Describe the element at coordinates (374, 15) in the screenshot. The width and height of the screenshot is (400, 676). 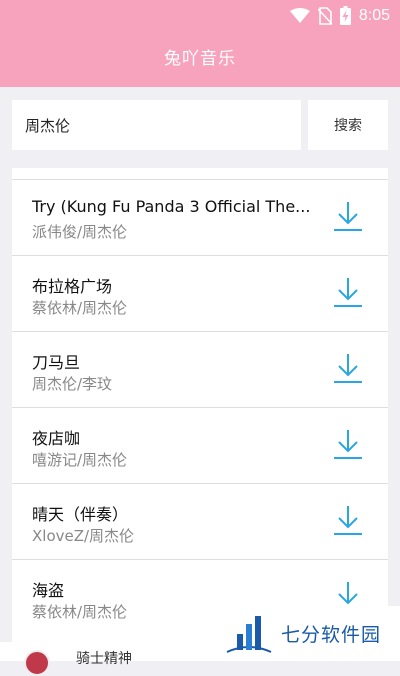
I see `status-time: 8:05` at that location.